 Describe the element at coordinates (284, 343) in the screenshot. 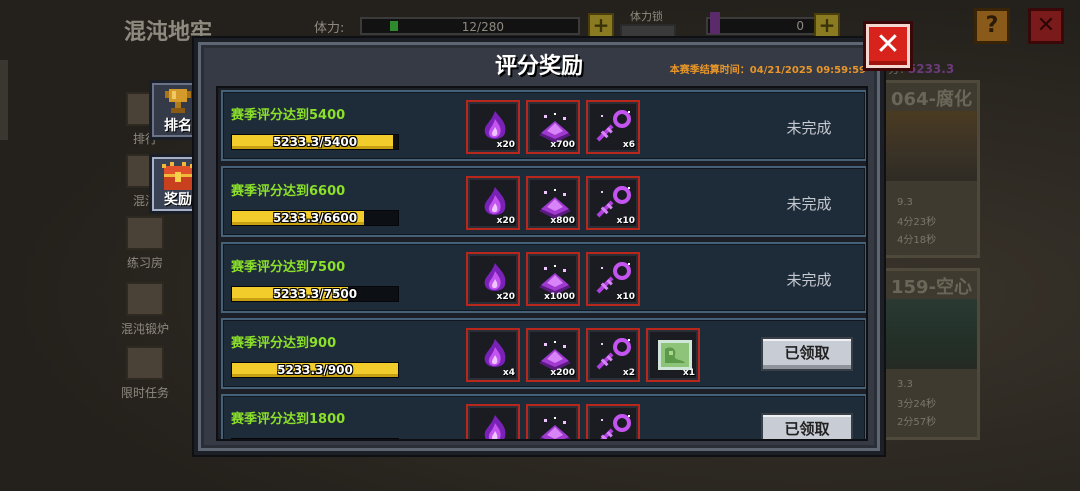

I see `reward-row-title: 赛季评分达到900` at that location.